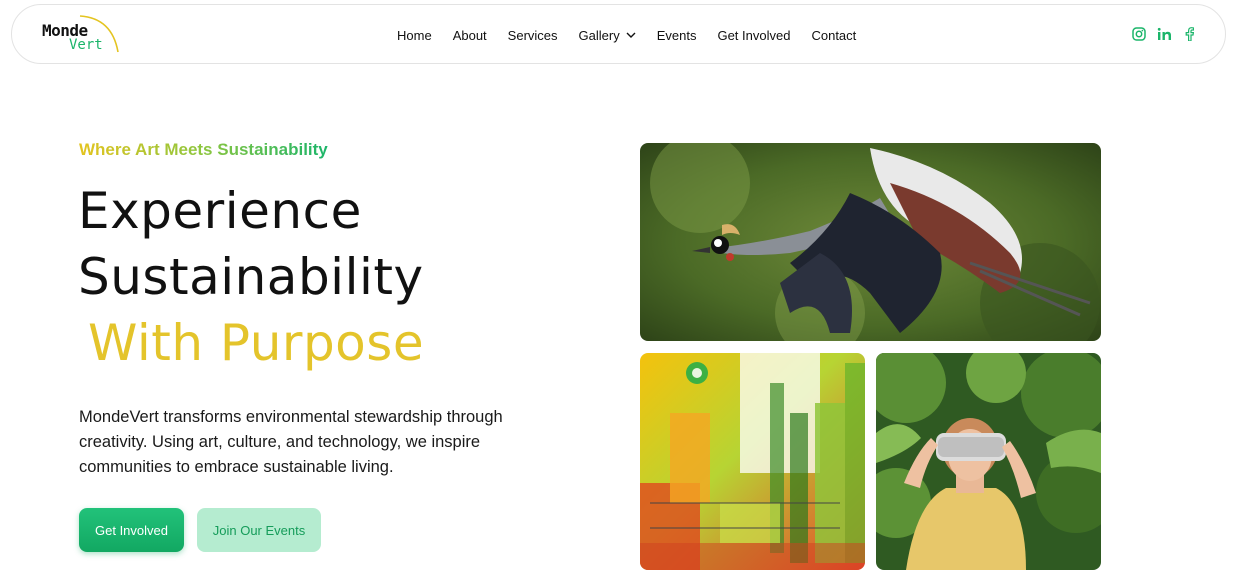 The height and width of the screenshot is (587, 1243). What do you see at coordinates (203, 149) in the screenshot?
I see `hero-tagline: Where Art Meets Sustainability` at bounding box center [203, 149].